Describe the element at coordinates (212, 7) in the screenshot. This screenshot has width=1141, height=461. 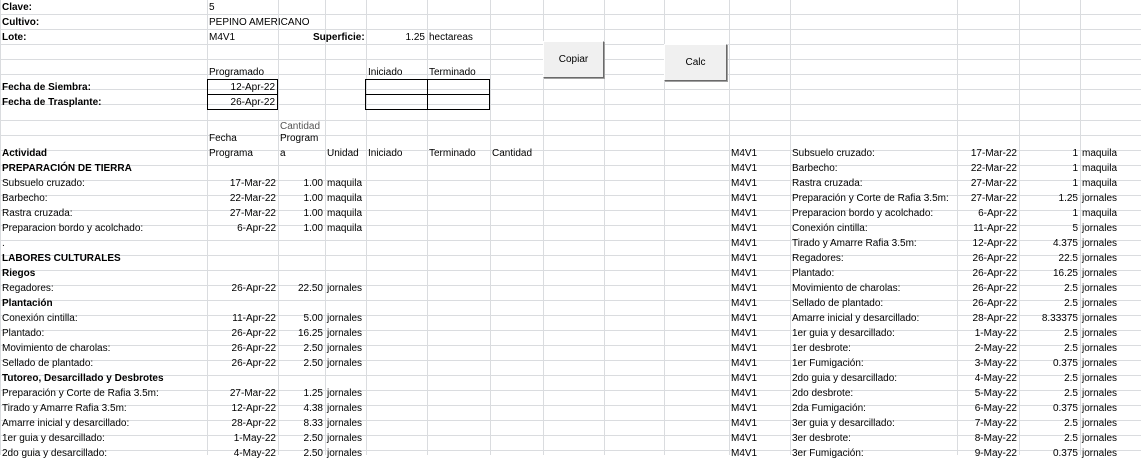
I see `clave-value: 5` at that location.